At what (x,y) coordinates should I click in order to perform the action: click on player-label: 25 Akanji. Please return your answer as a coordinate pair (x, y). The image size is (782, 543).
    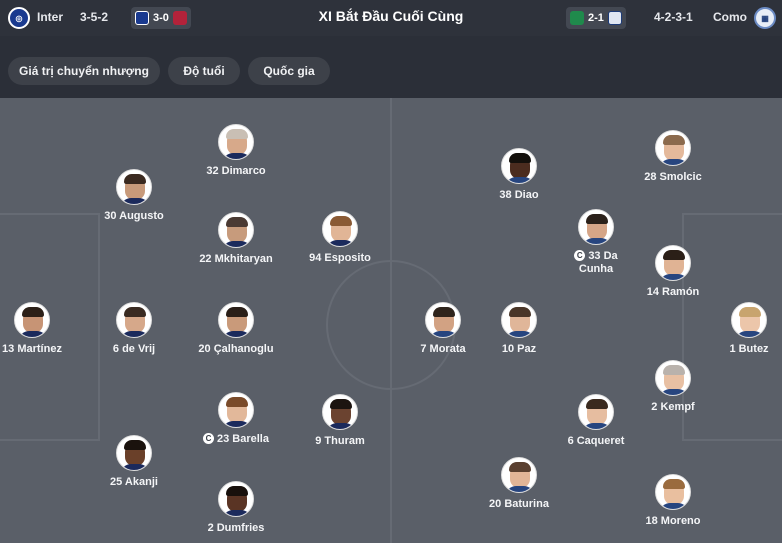
    Looking at the image, I should click on (134, 482).